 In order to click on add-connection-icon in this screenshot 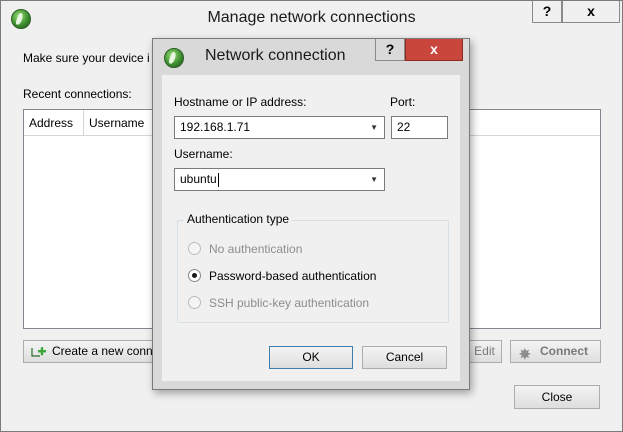, I will do `click(38, 352)`.